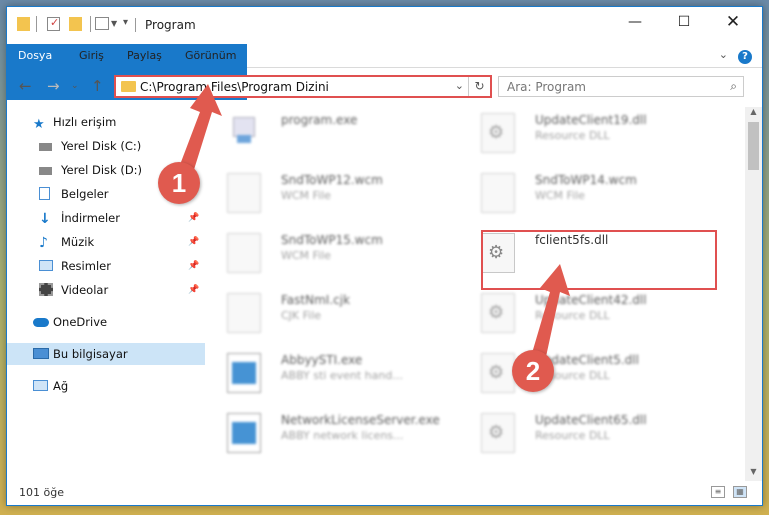 Image resolution: width=769 pixels, height=515 pixels. I want to click on file-name: UpdateClient65.dll, so click(591, 420).